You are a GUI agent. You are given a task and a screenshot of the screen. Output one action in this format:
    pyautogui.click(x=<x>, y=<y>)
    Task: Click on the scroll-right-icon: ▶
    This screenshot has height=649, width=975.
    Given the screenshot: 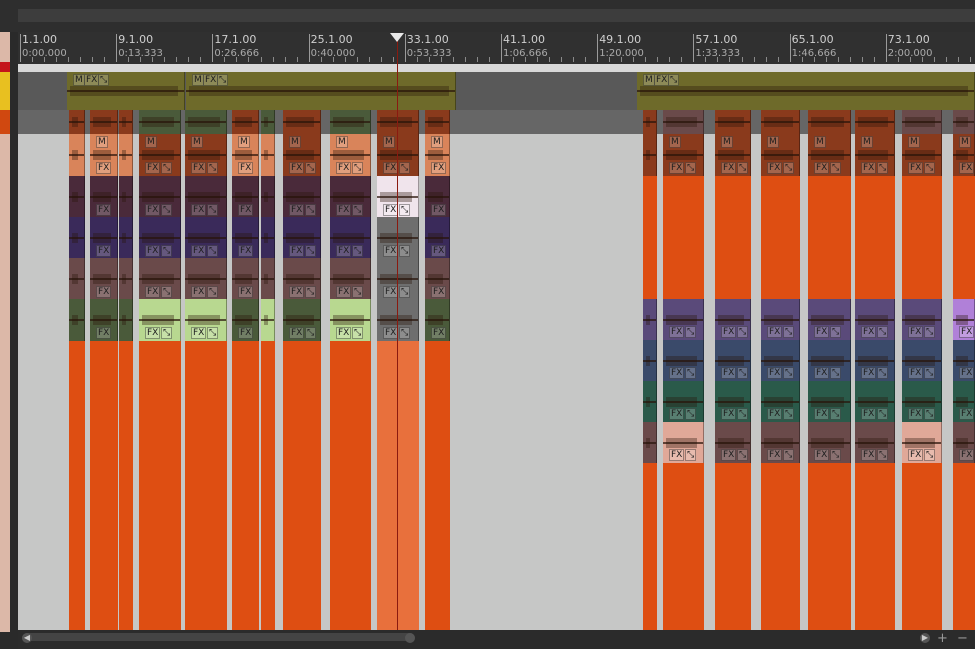 What is the action you would take?
    pyautogui.click(x=925, y=638)
    